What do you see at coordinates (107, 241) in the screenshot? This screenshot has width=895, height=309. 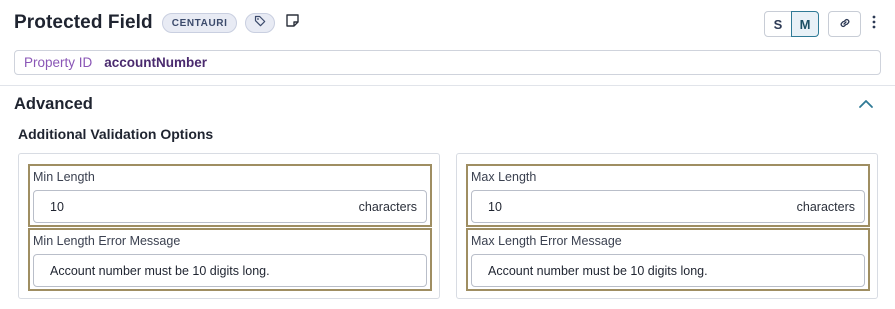 I see `min-length-error-label: Min Length Error Message` at bounding box center [107, 241].